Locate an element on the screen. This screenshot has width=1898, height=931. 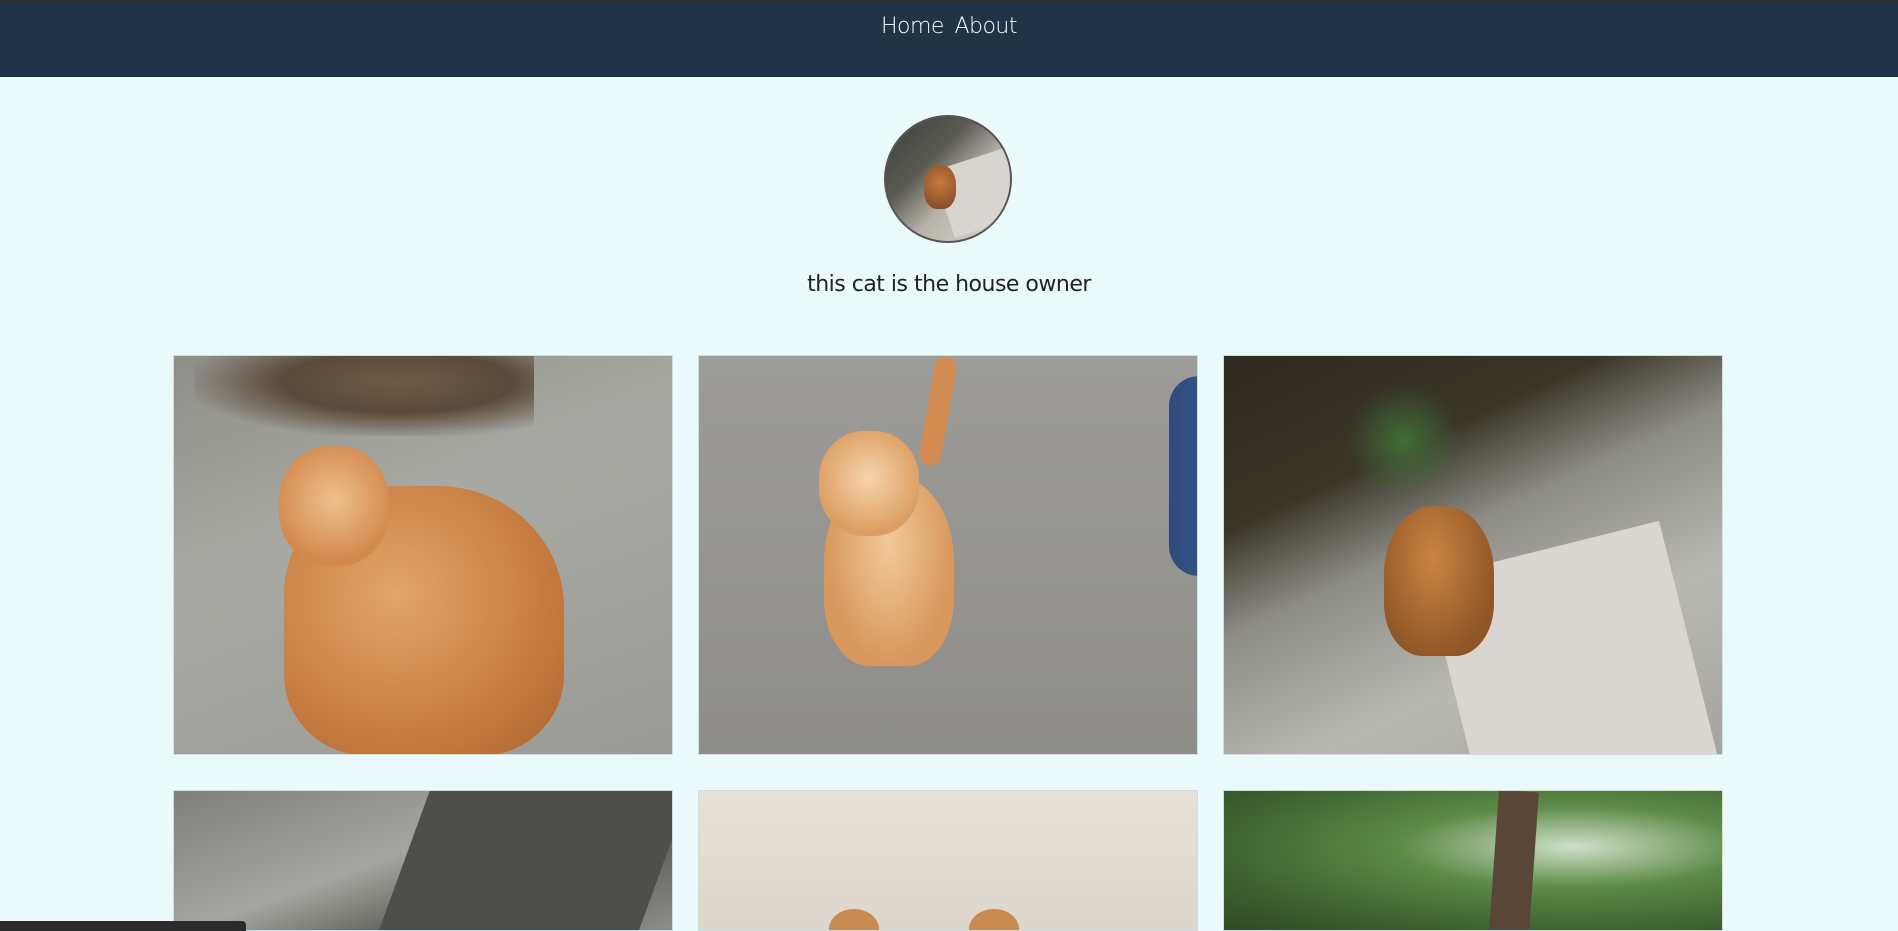
profile-caption: this cat is the house owner is located at coordinates (949, 284).